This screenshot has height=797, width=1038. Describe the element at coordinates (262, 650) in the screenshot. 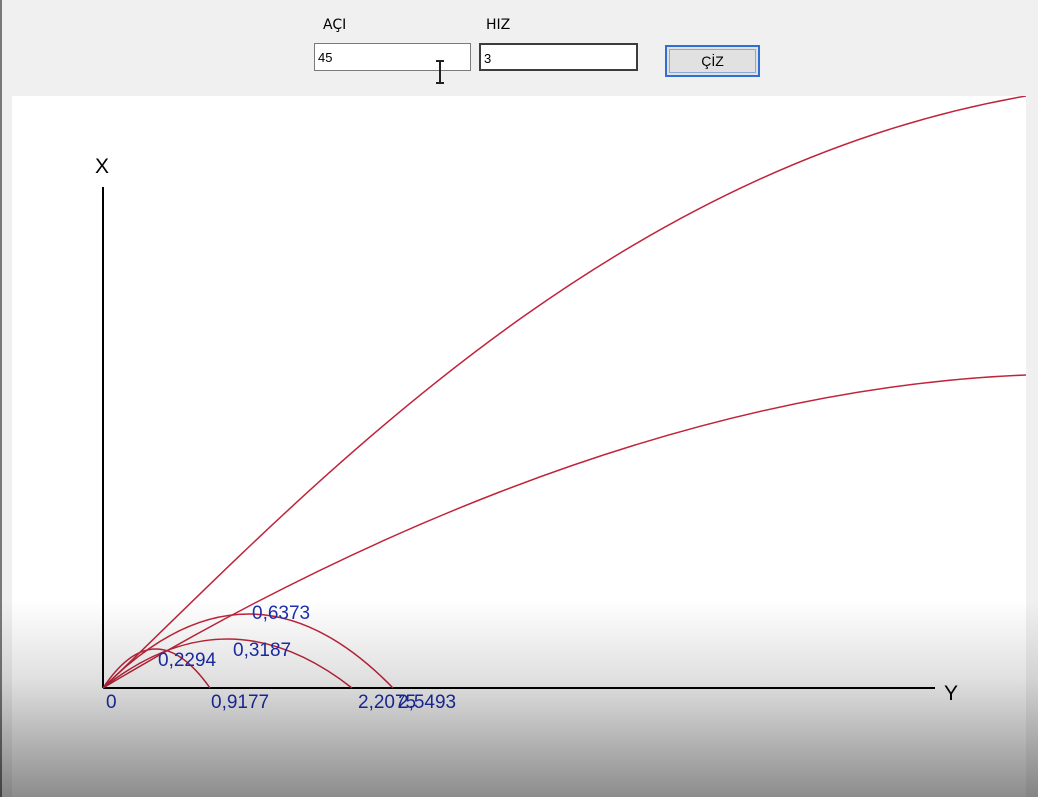

I see `peak-label-2: 0,3187` at that location.